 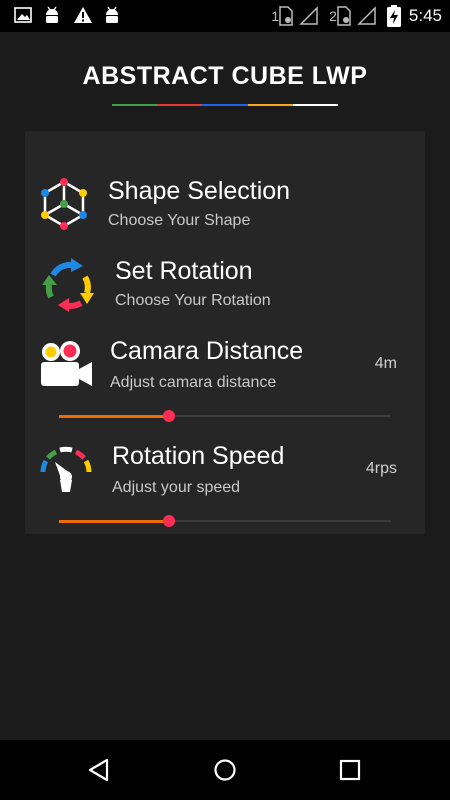 I want to click on navigation-bar, so click(x=225, y=770).